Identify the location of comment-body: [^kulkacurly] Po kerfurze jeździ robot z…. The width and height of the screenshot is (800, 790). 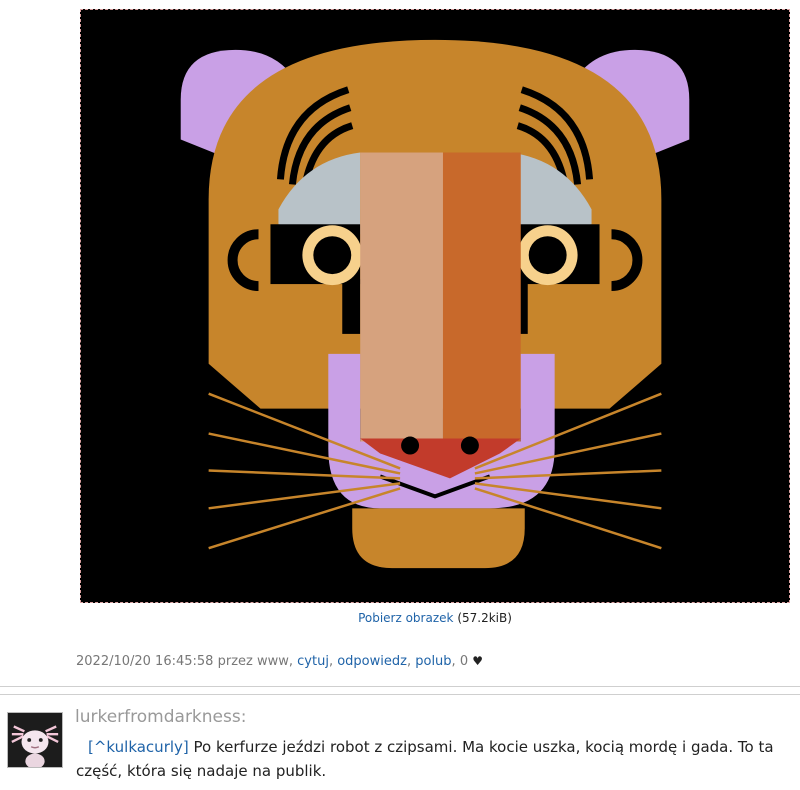
(433, 759).